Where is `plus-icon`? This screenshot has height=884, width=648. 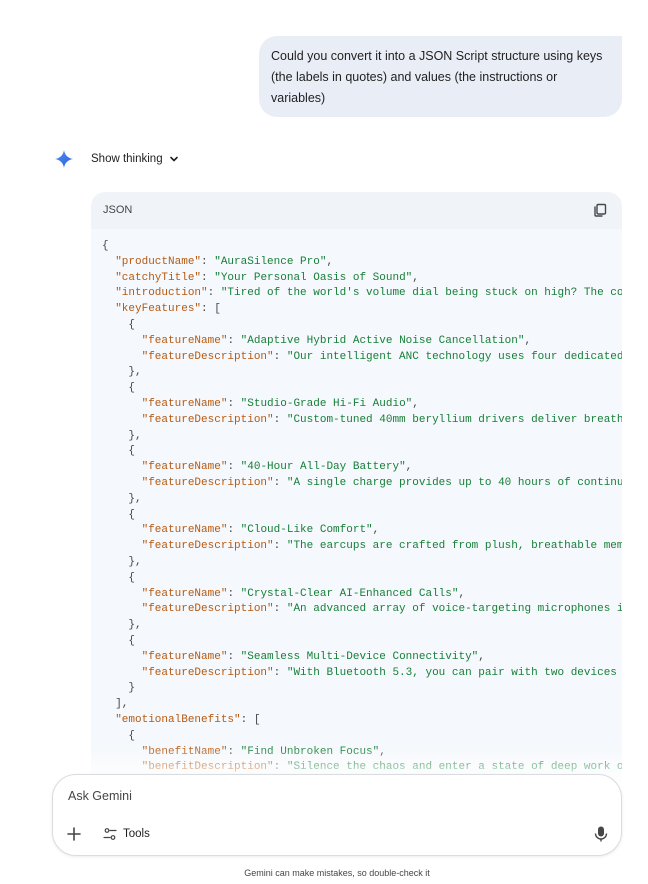 plus-icon is located at coordinates (74, 834).